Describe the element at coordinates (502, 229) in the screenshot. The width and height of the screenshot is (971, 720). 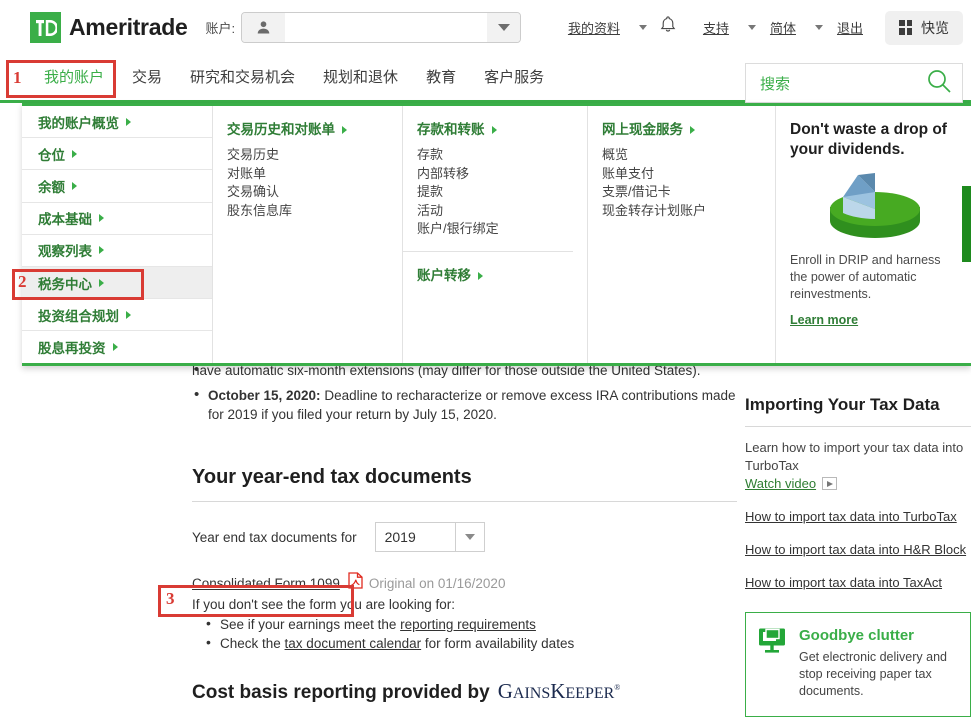
I see `submenu-bank-linking: 账户/银行绑定` at that location.